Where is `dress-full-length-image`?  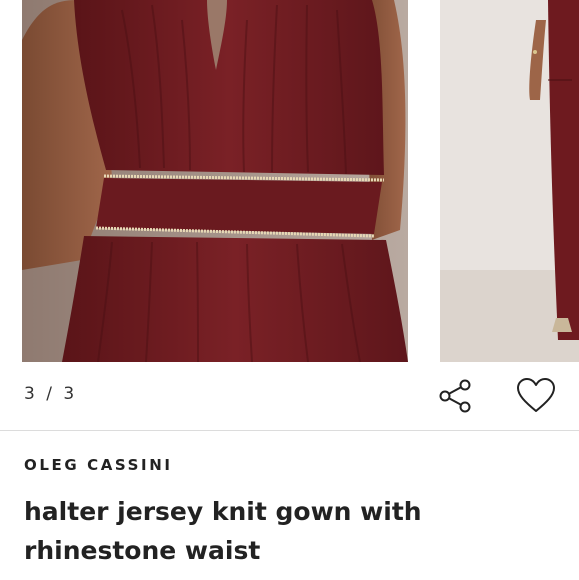
dress-full-length-image is located at coordinates (509, 181).